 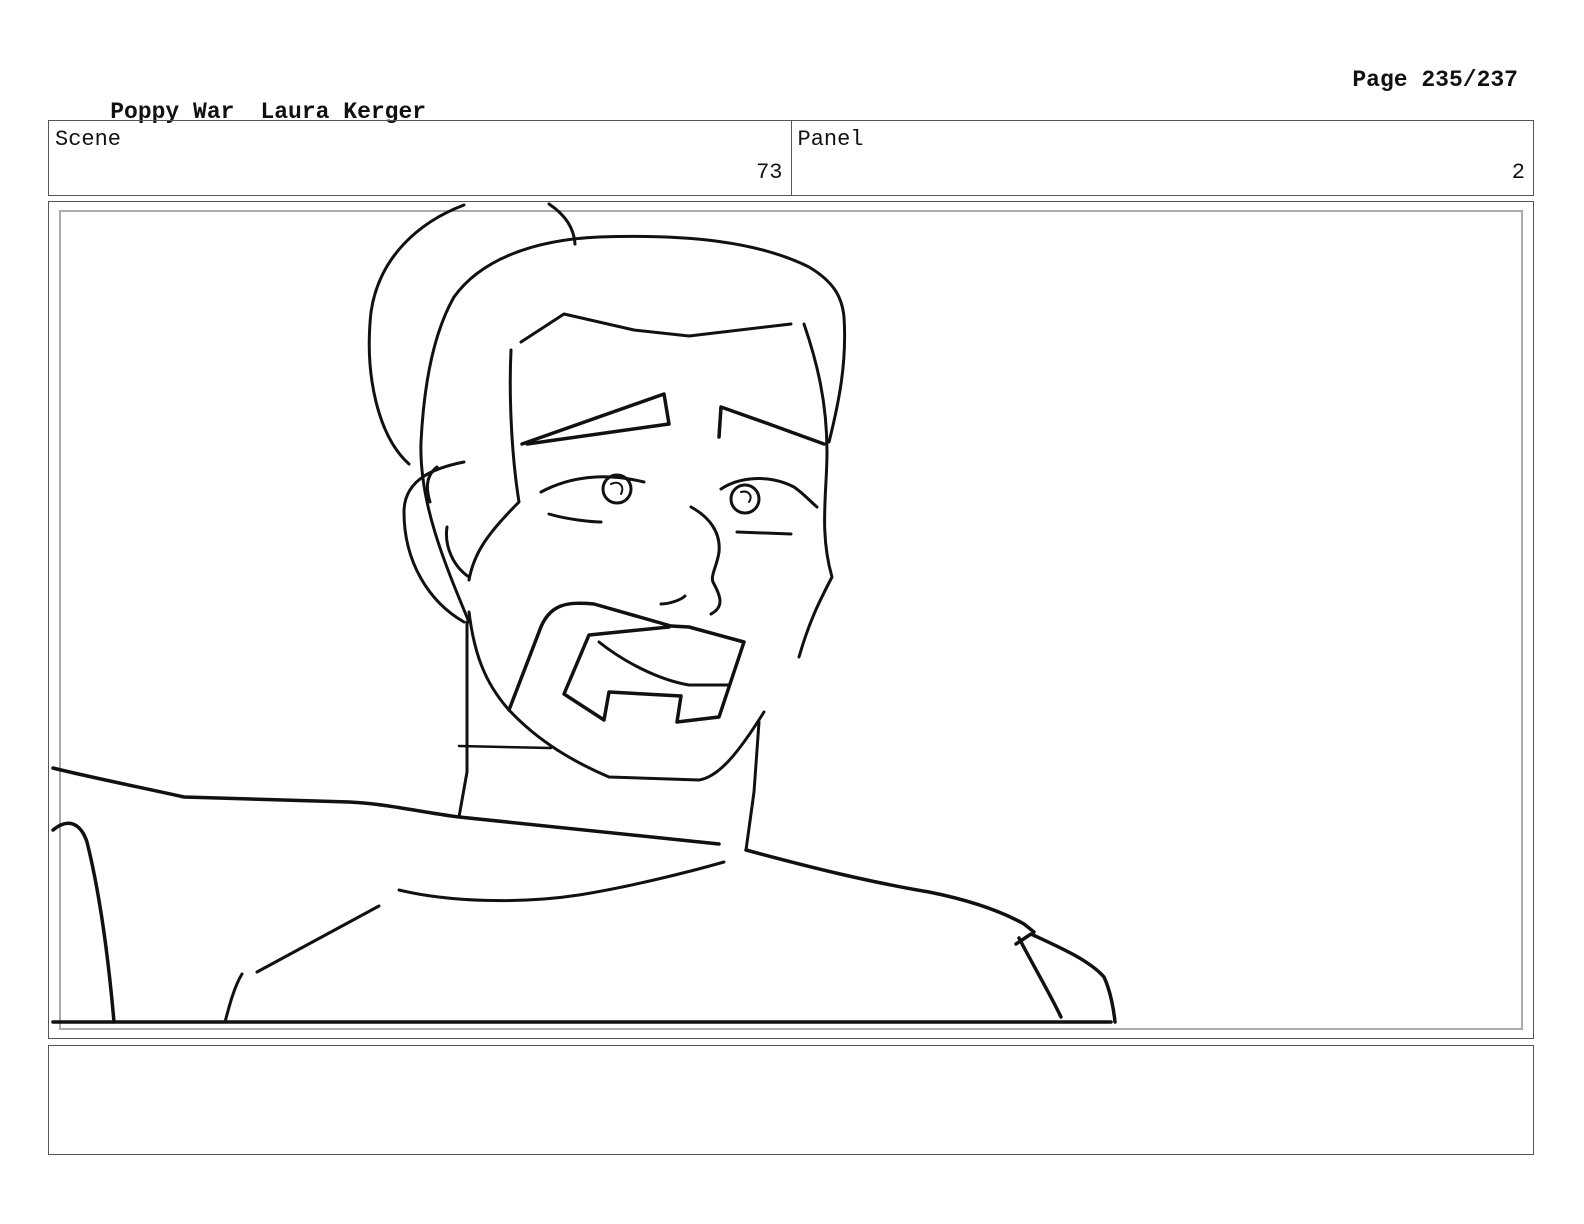 What do you see at coordinates (769, 493) in the screenshot?
I see `right-eye-lid` at bounding box center [769, 493].